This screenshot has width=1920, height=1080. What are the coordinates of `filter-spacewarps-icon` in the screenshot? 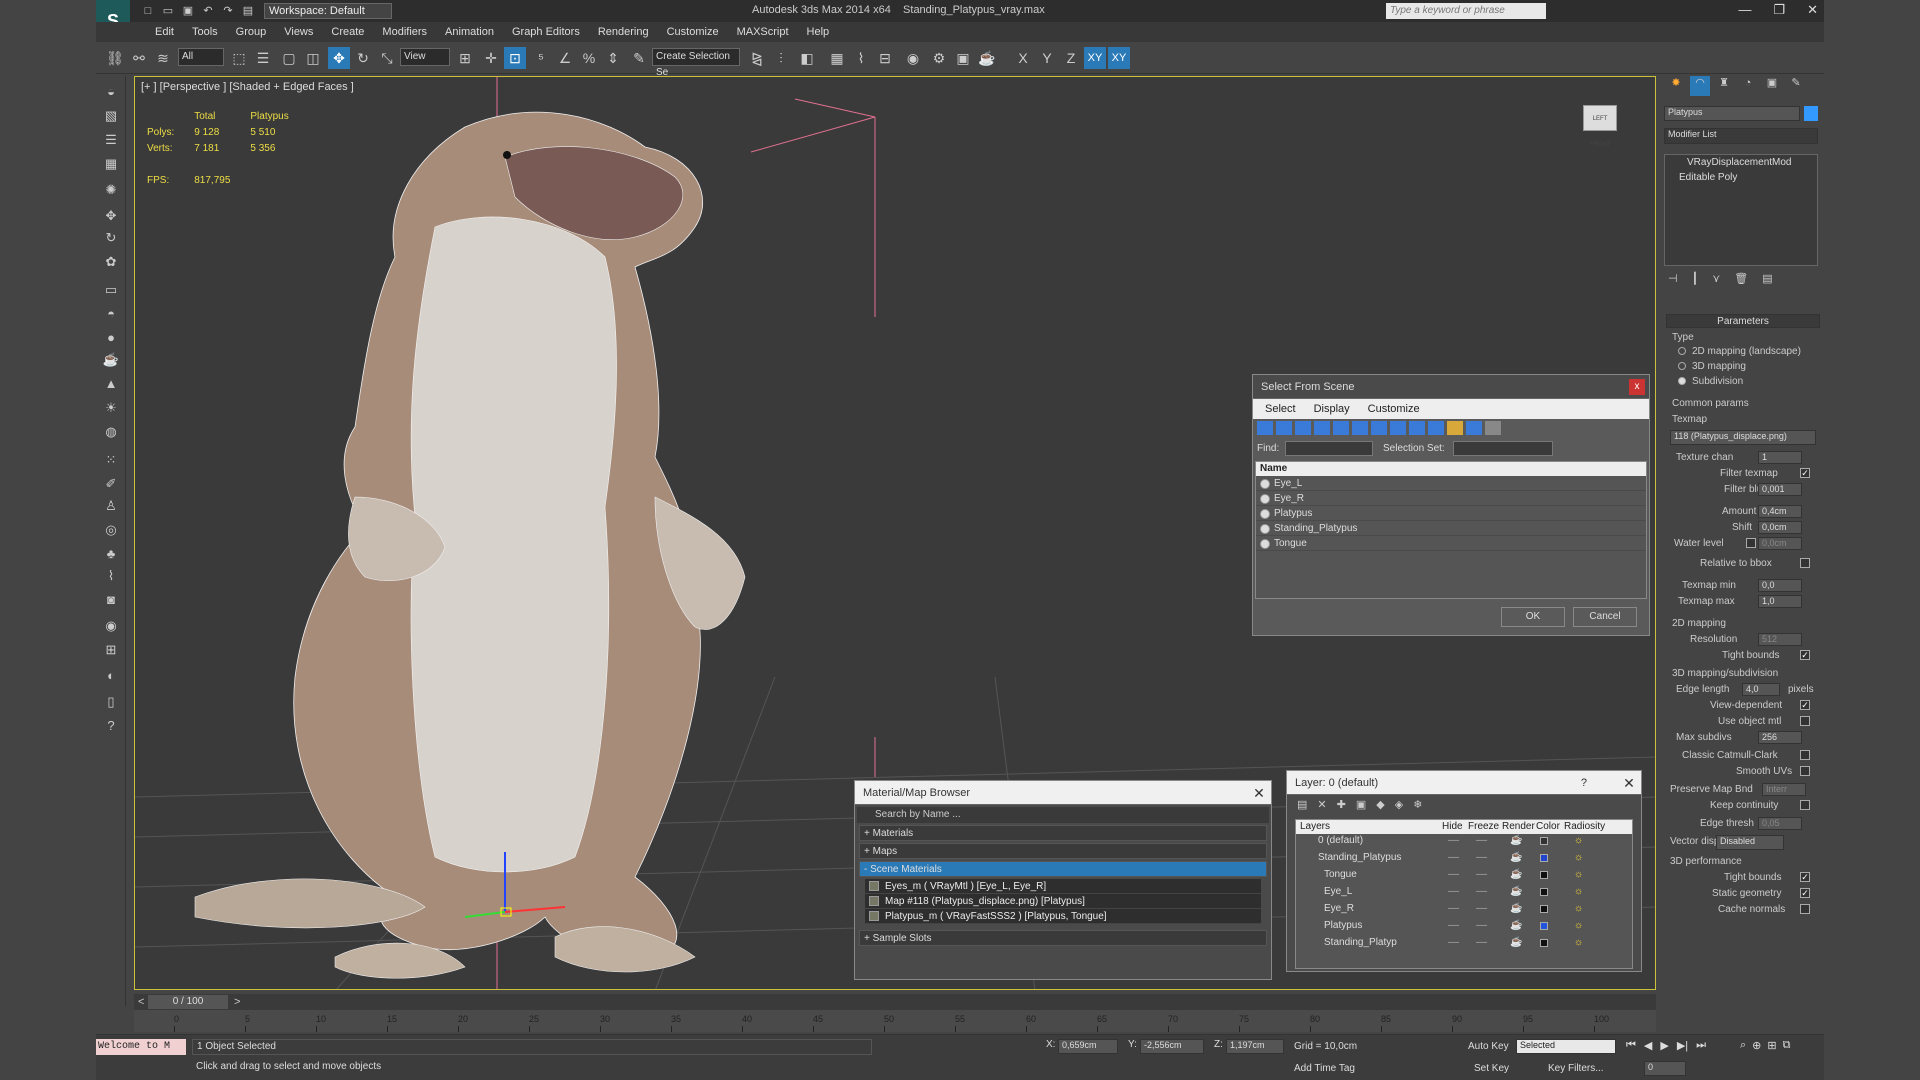 It's located at (1360, 428).